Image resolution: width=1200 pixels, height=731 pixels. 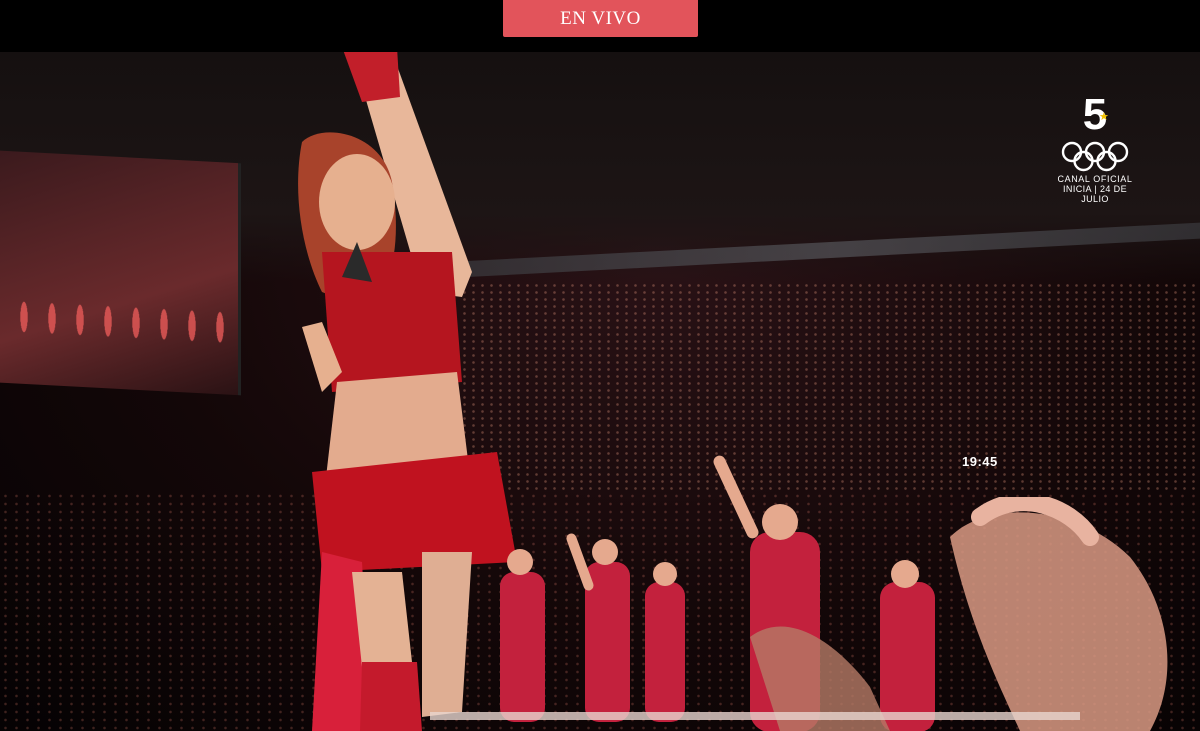 What do you see at coordinates (1095, 156) in the screenshot?
I see `olympic-rings-icon` at bounding box center [1095, 156].